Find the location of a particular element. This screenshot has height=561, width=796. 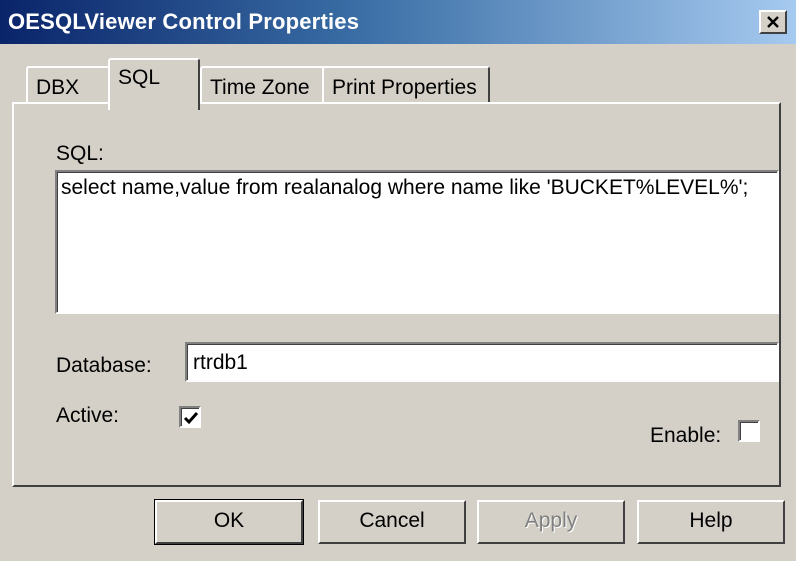

tab-sql: SQL is located at coordinates (154, 84).